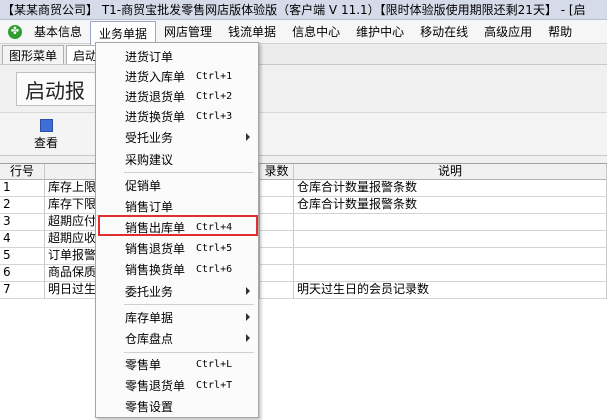  What do you see at coordinates (33, 54) in the screenshot?
I see `tab-graphic-menu: 图形菜单` at bounding box center [33, 54].